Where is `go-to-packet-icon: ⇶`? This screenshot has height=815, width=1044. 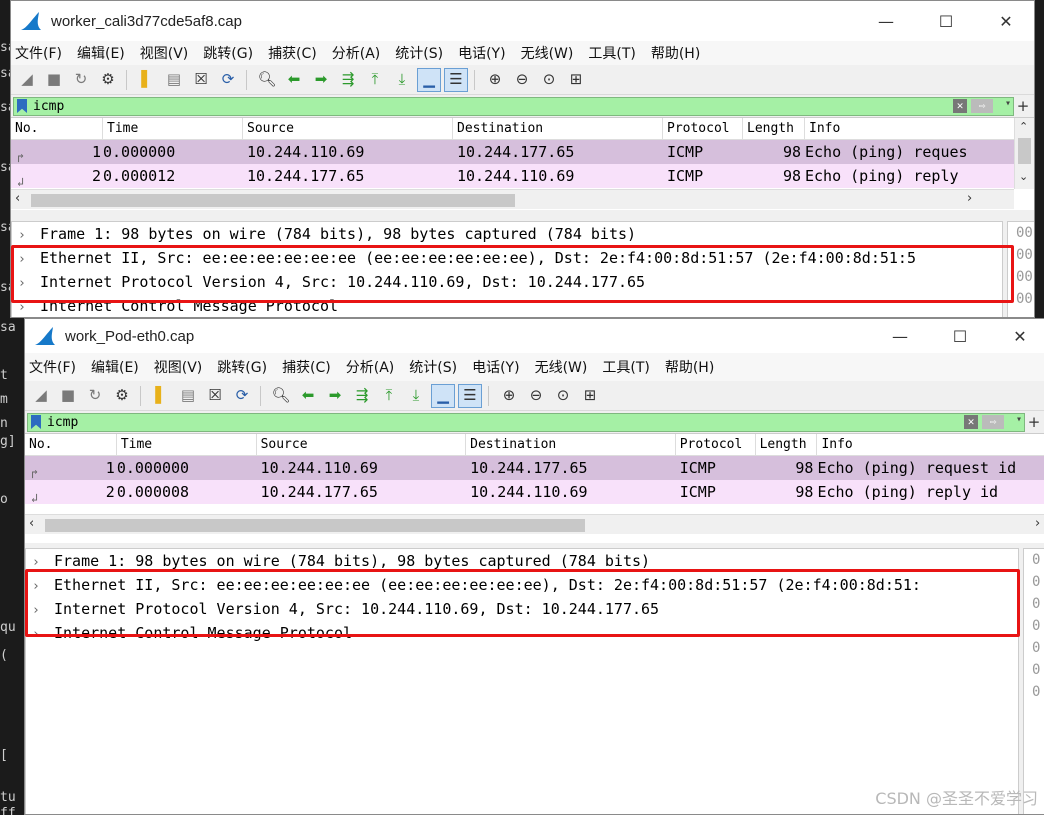
go-to-packet-icon: ⇶ is located at coordinates (362, 396).